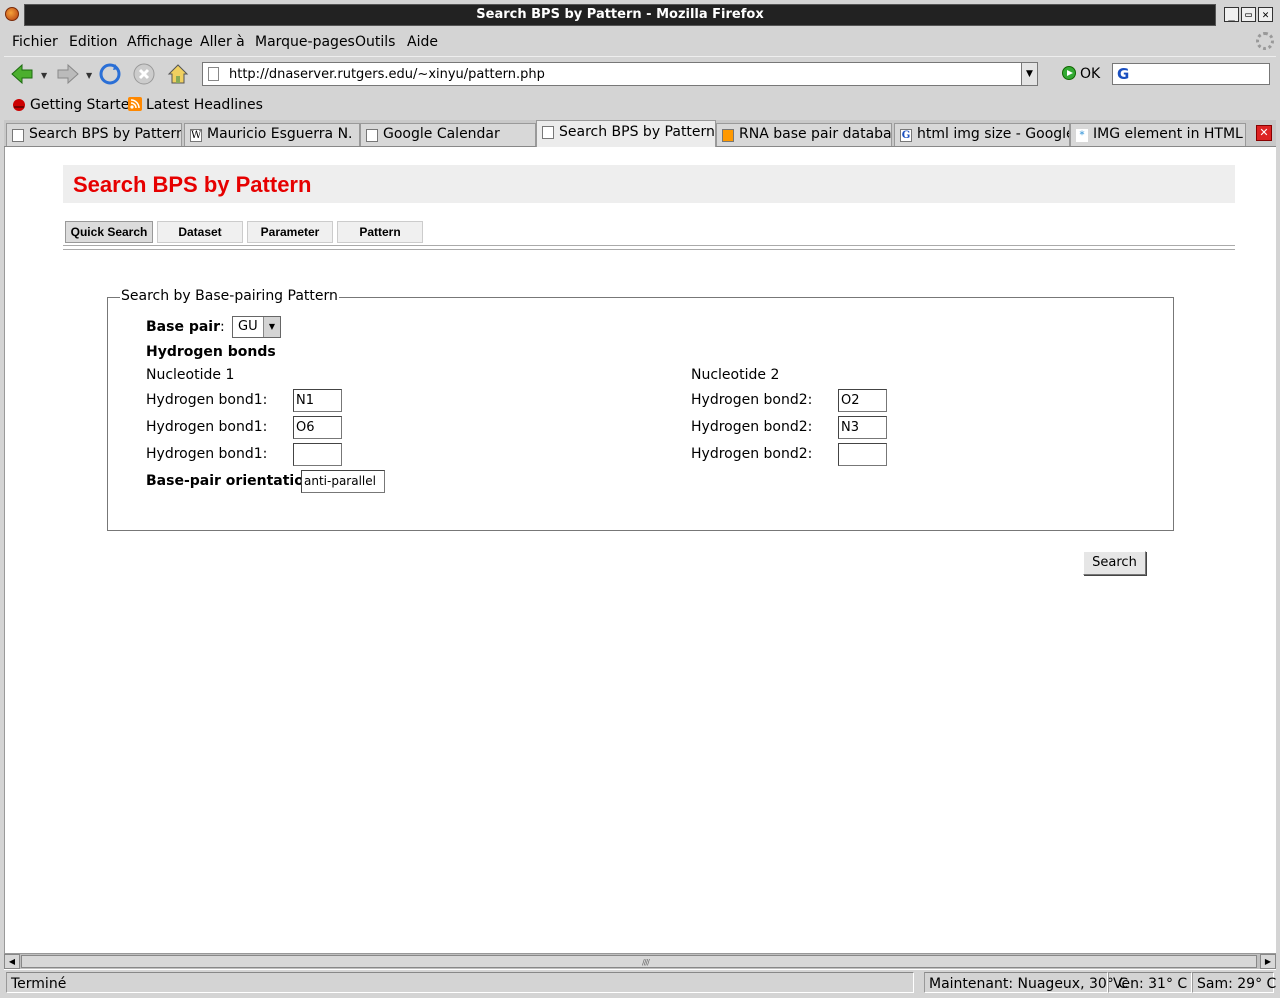  Describe the element at coordinates (906, 135) in the screenshot. I see `google-icon: G` at that location.